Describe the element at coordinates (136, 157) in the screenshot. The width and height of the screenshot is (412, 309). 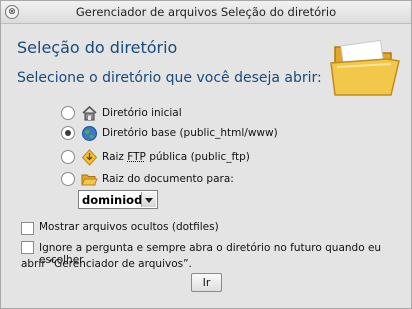
I see `ftp-abbreviation: FTP` at that location.